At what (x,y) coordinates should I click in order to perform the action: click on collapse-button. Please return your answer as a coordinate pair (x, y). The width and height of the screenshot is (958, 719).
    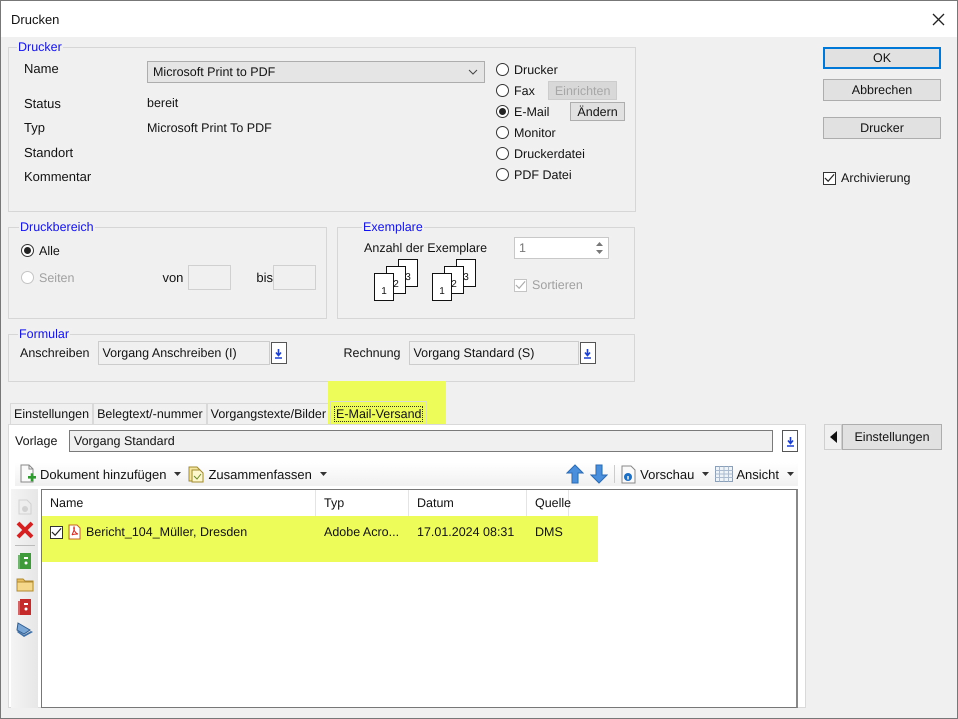
    Looking at the image, I should click on (833, 437).